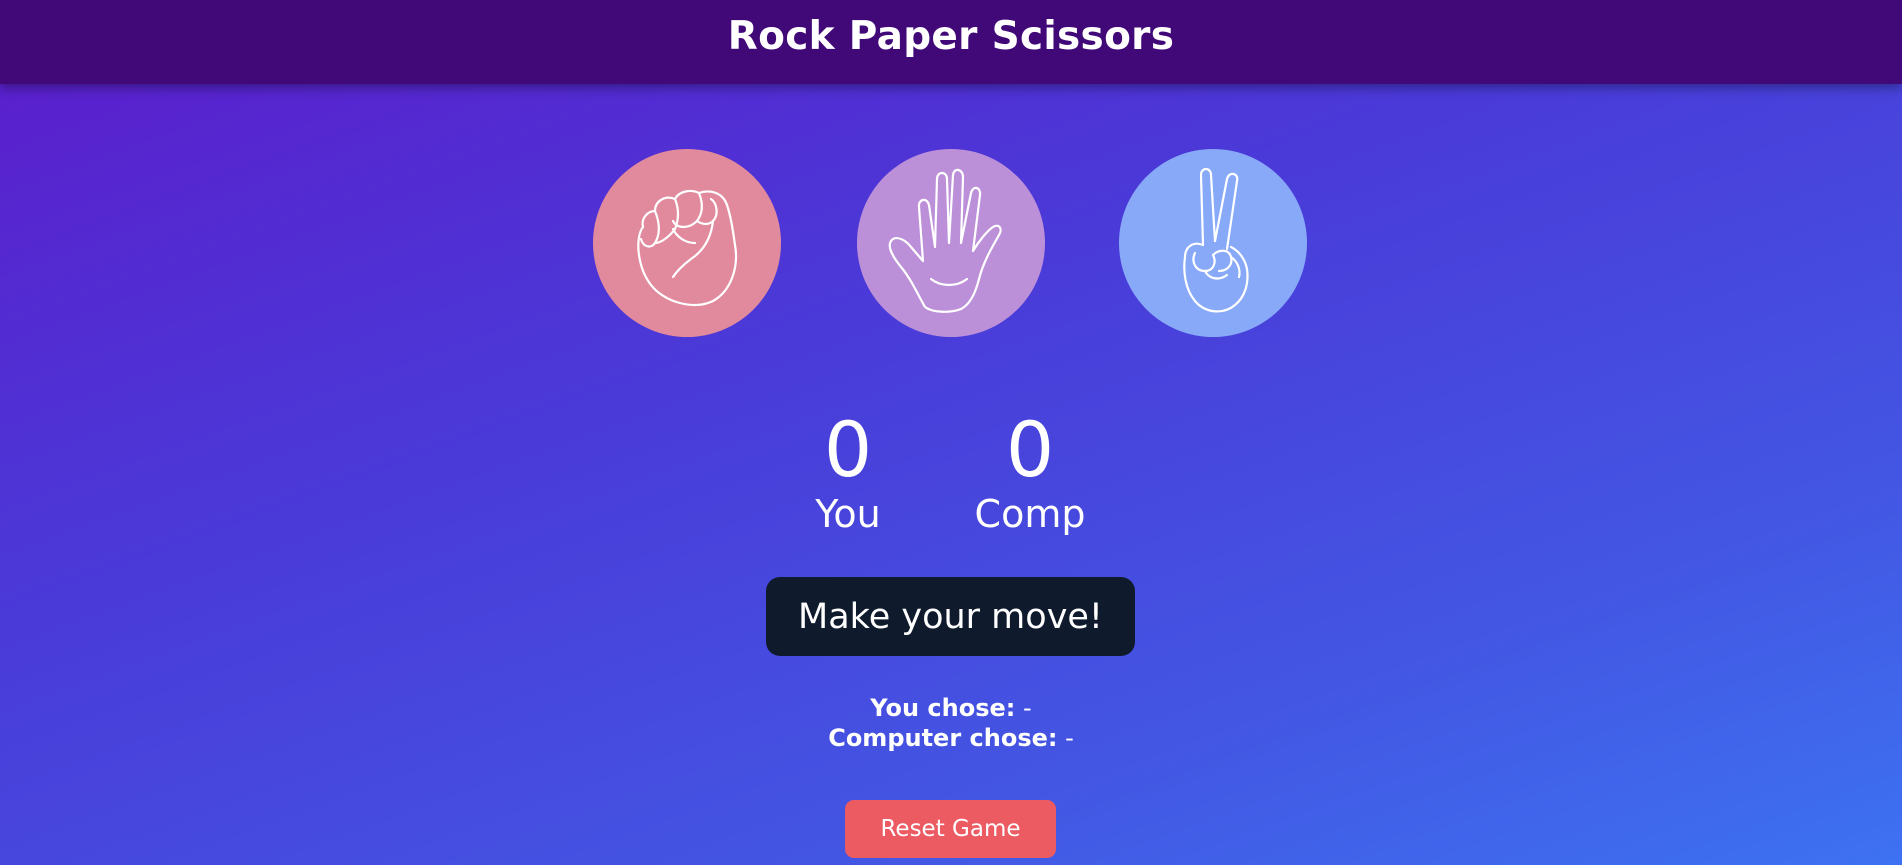 This screenshot has height=865, width=1902. Describe the element at coordinates (1216, 240) in the screenshot. I see `scissors-hand-icon` at that location.